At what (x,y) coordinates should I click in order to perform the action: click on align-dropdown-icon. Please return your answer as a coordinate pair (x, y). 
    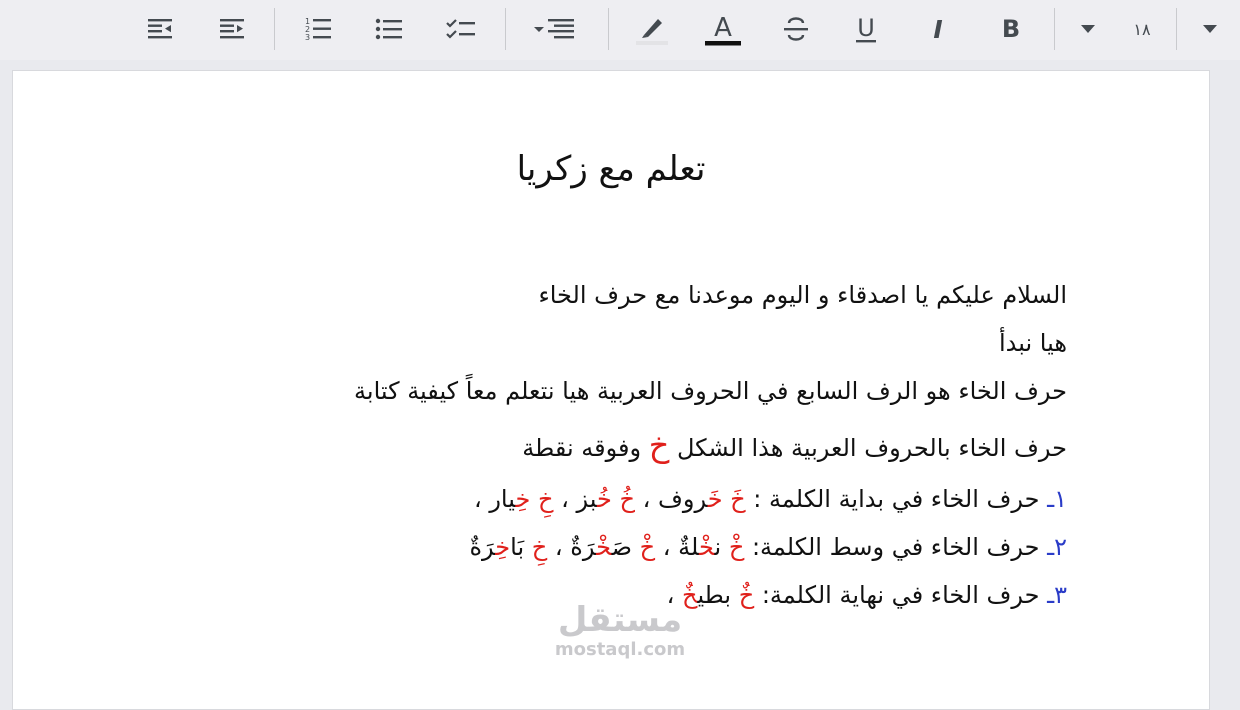
    Looking at the image, I should click on (554, 29).